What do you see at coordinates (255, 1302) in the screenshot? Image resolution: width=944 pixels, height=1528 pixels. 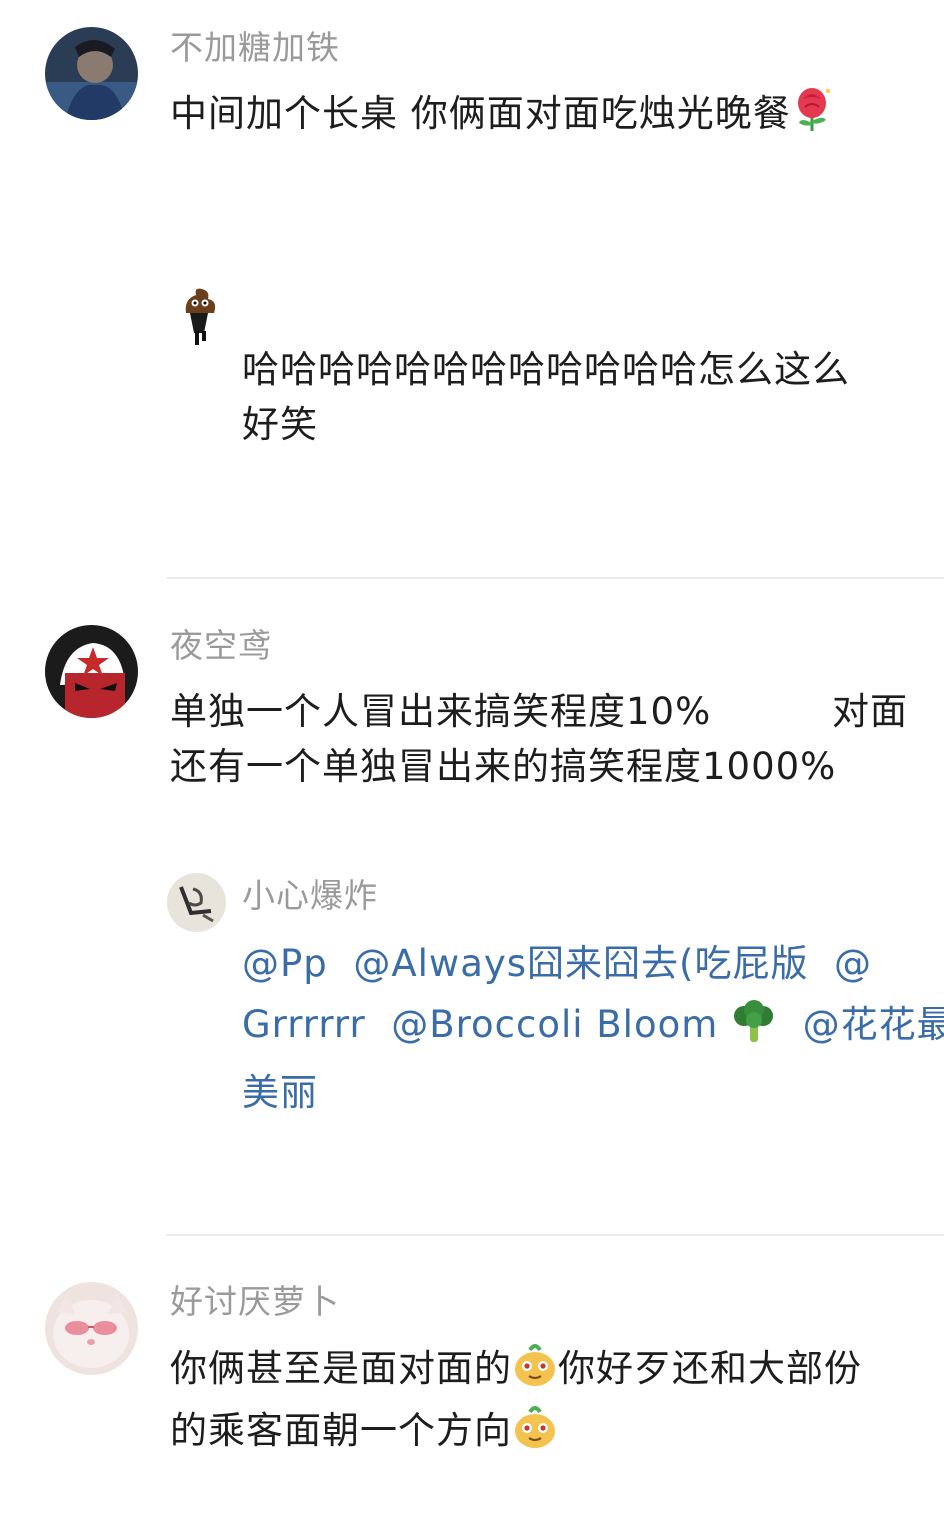 I see `username: 好讨厌萝卜` at bounding box center [255, 1302].